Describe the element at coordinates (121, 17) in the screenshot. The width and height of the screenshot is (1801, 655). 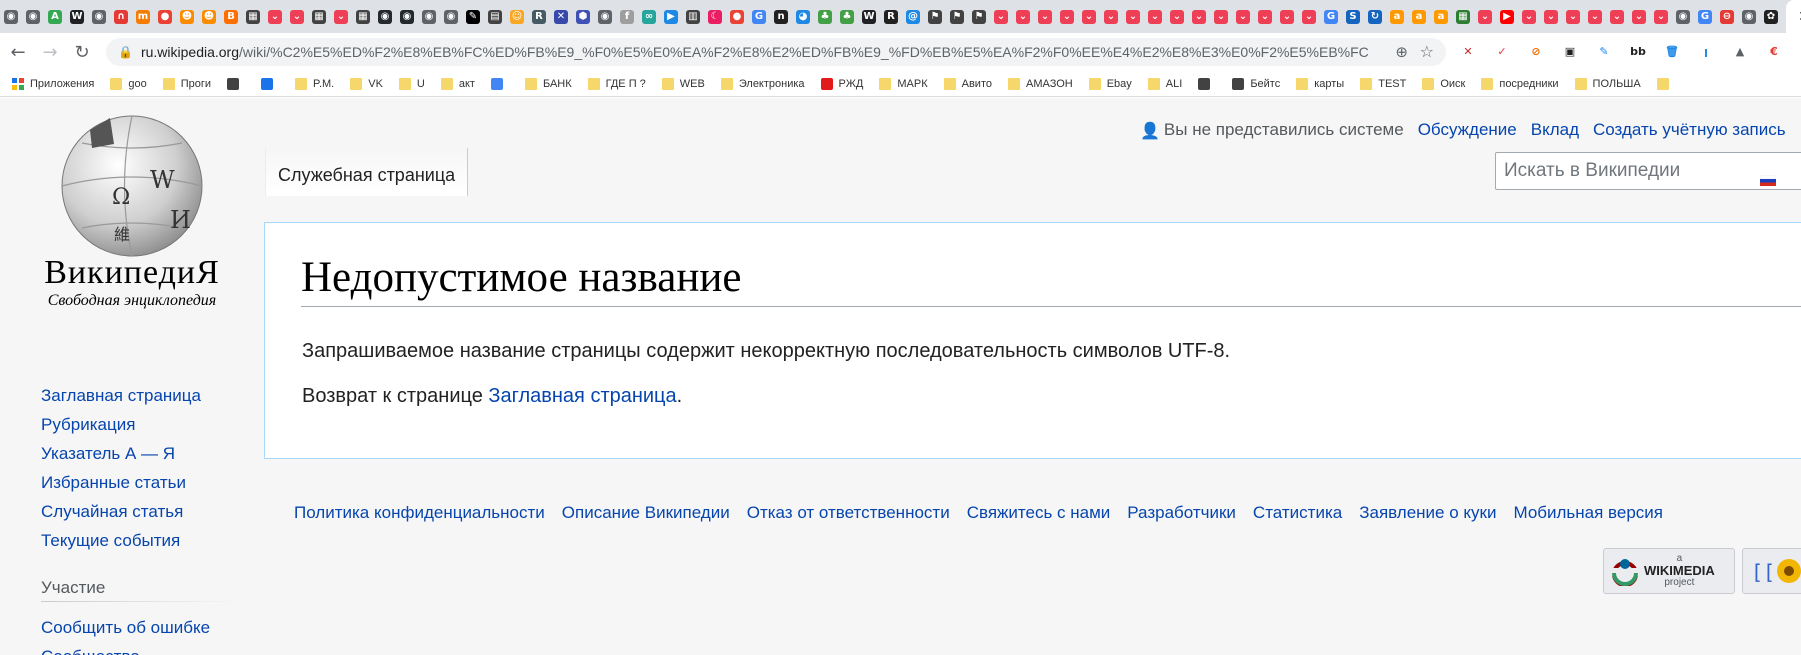
I see `browser-tab: ∩` at that location.